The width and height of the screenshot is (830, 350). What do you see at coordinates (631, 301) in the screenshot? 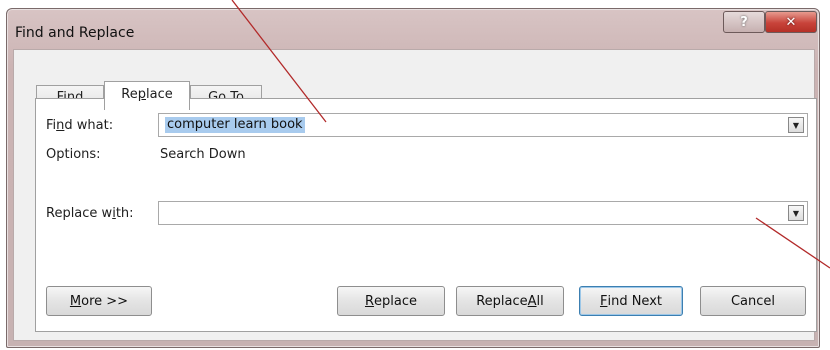
I see `find-next-button: Find Next` at bounding box center [631, 301].